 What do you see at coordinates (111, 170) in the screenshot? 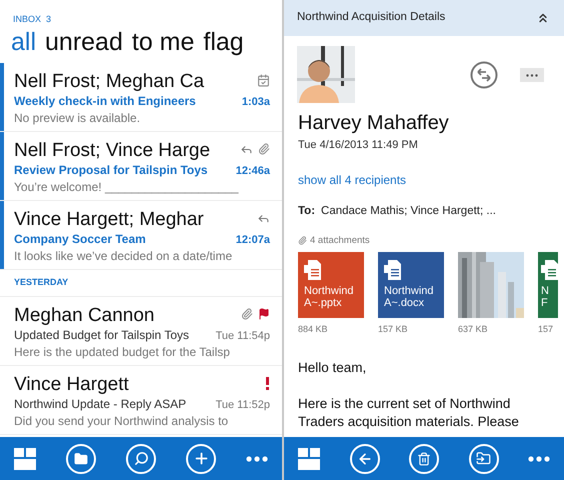
I see `subject: Review Proposal for Tailspin Toys` at bounding box center [111, 170].